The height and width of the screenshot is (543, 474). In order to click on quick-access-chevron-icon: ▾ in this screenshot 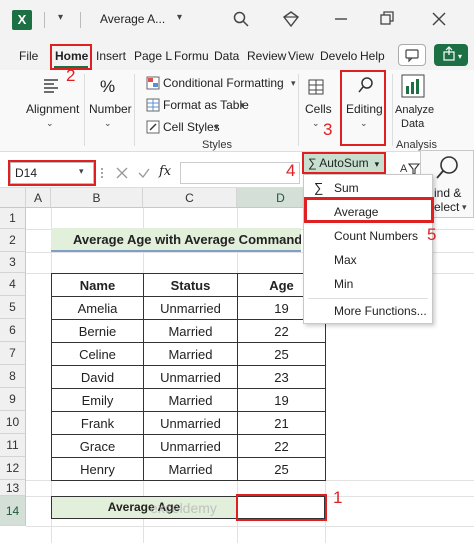, I will do `click(60, 17)`.